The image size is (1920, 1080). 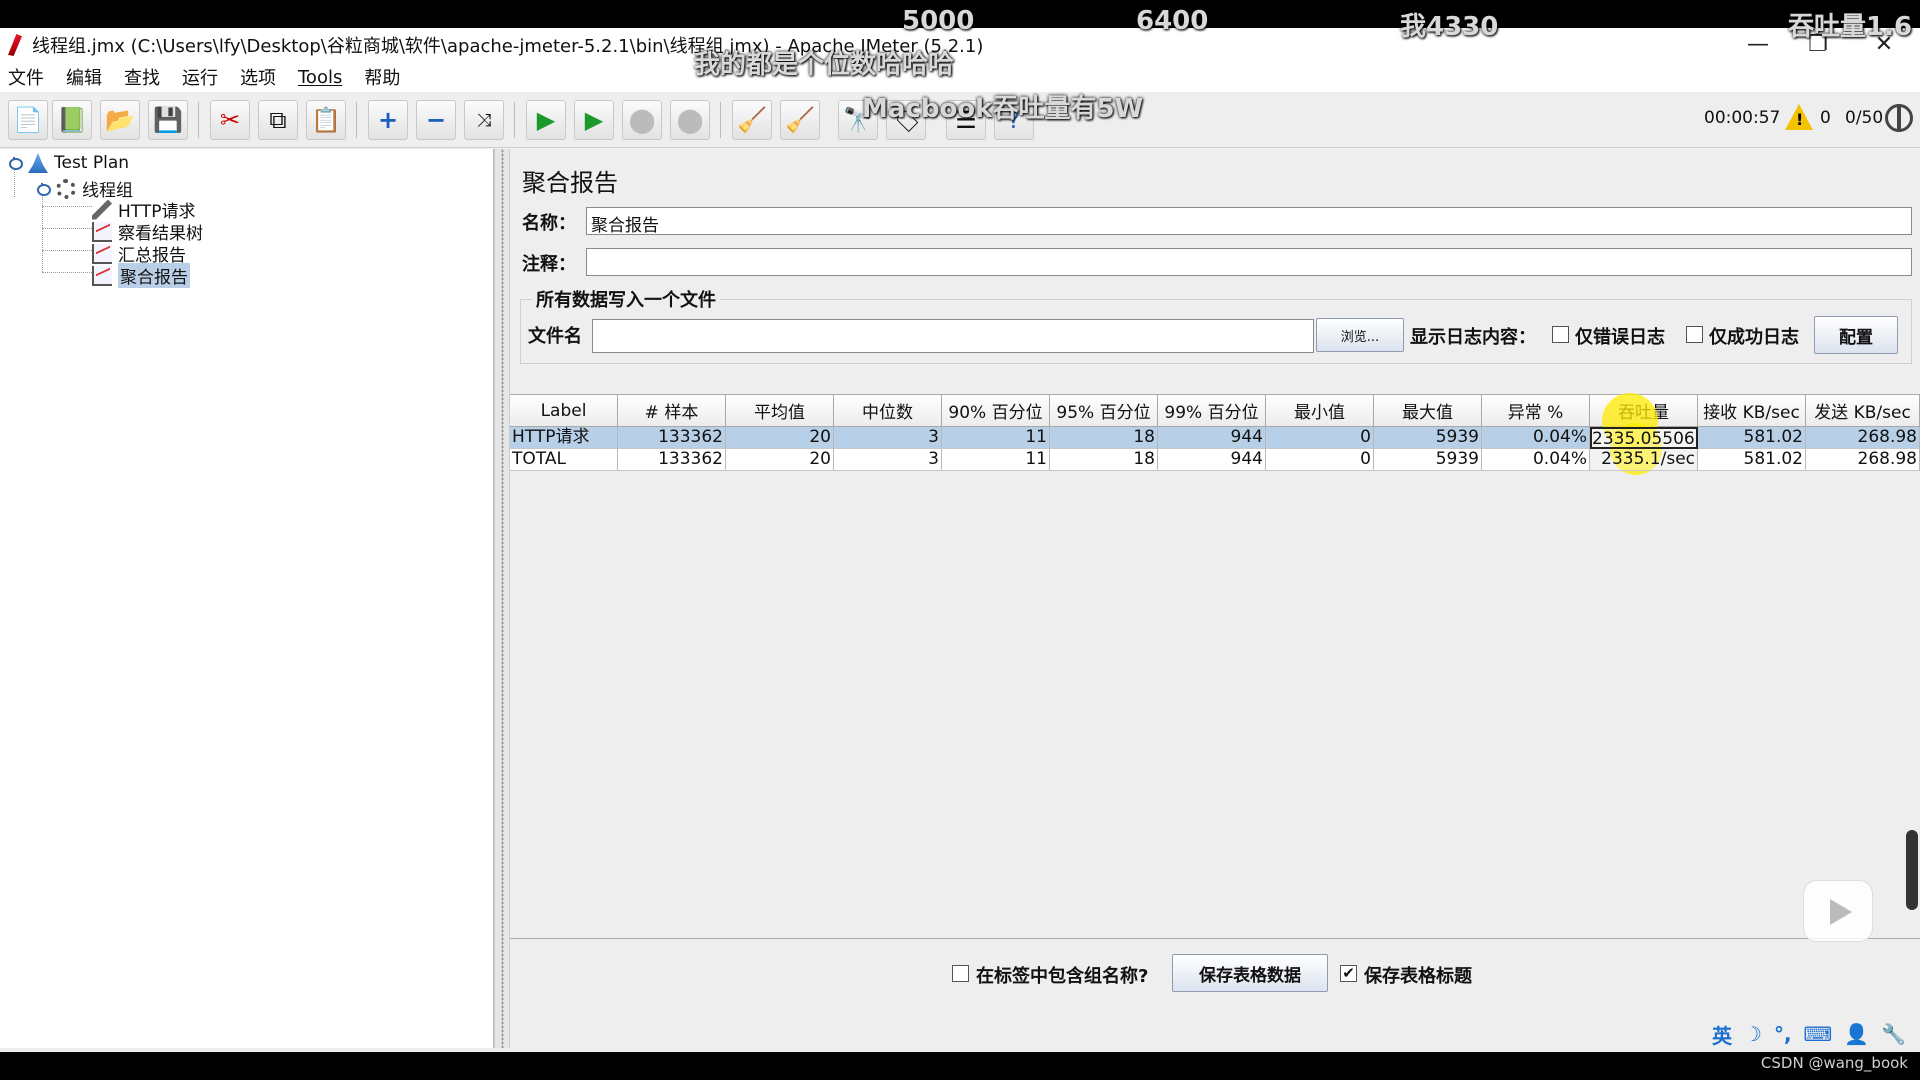 I want to click on col-sent-kb: 发送 KB/sec, so click(x=1863, y=411).